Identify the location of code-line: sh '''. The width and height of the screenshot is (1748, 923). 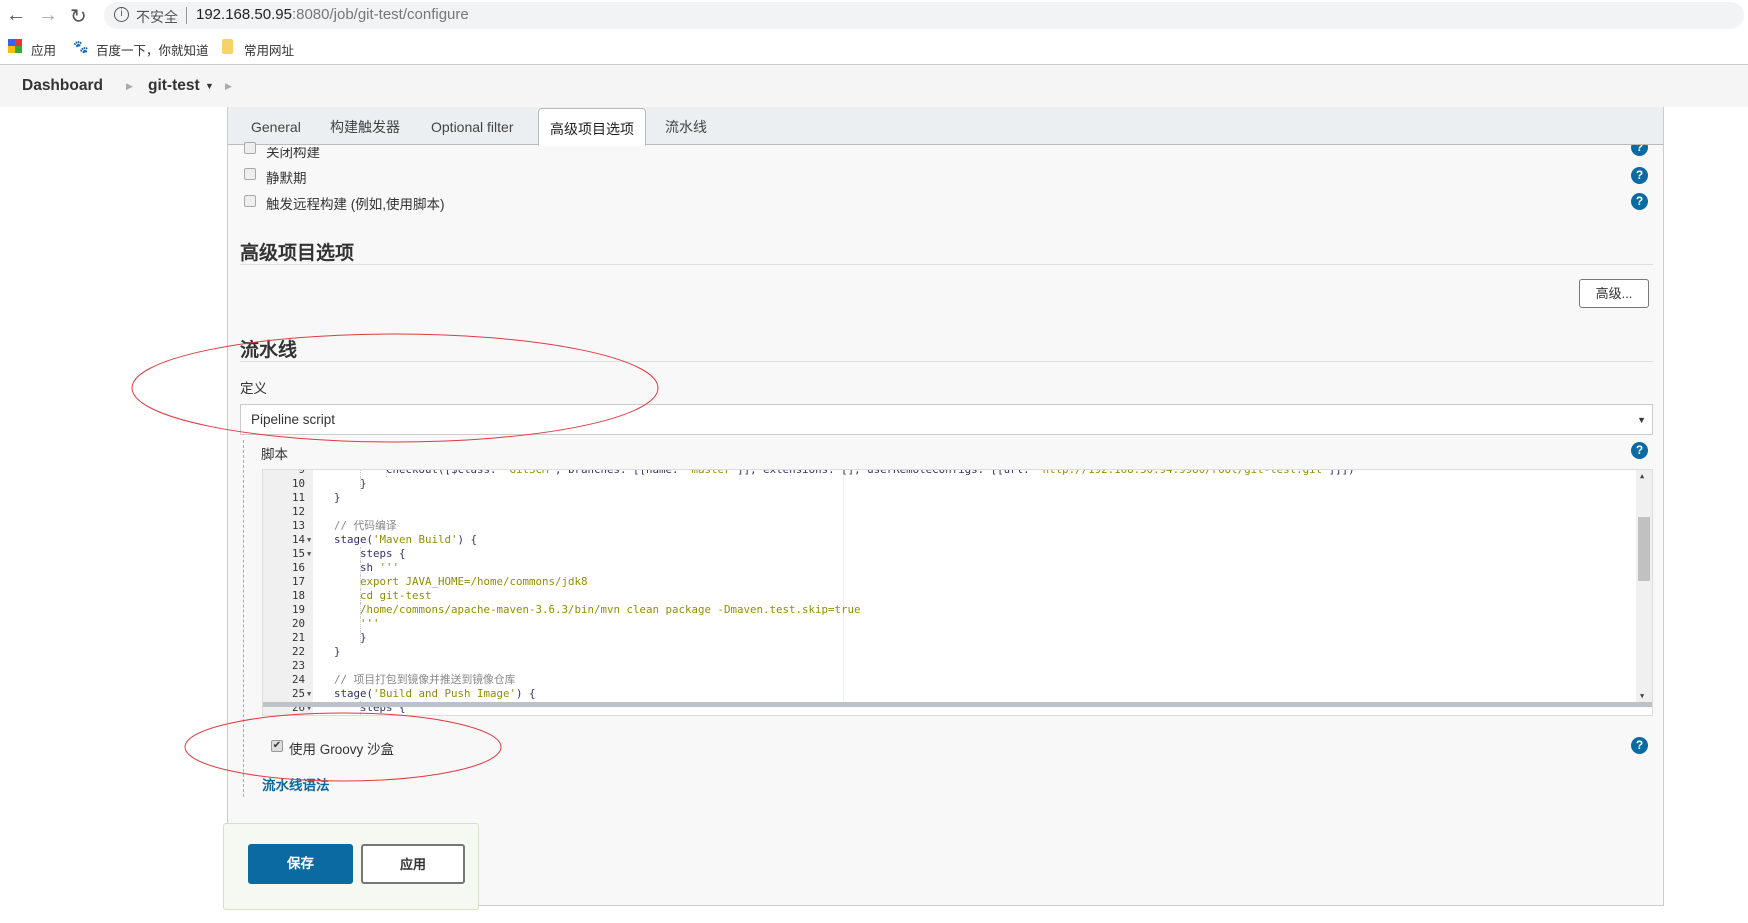
(379, 568).